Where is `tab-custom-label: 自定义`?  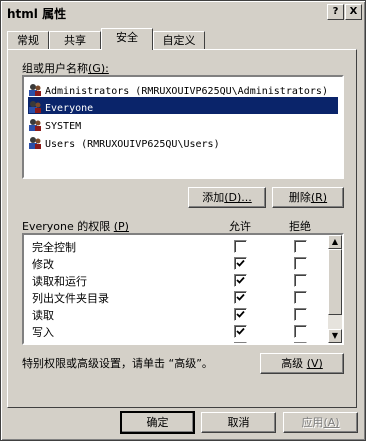 tab-custom-label: 自定义 is located at coordinates (179, 40).